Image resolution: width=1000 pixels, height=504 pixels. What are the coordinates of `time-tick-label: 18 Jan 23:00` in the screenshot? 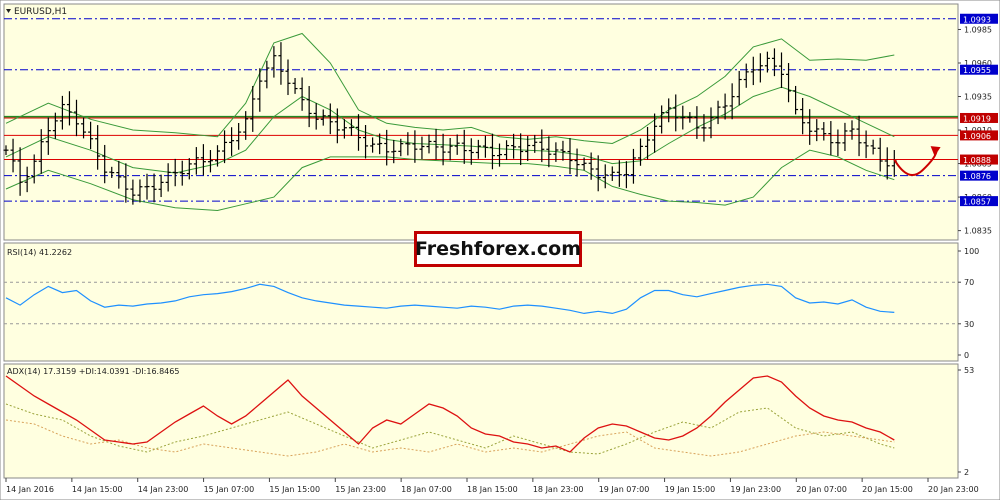 It's located at (558, 489).